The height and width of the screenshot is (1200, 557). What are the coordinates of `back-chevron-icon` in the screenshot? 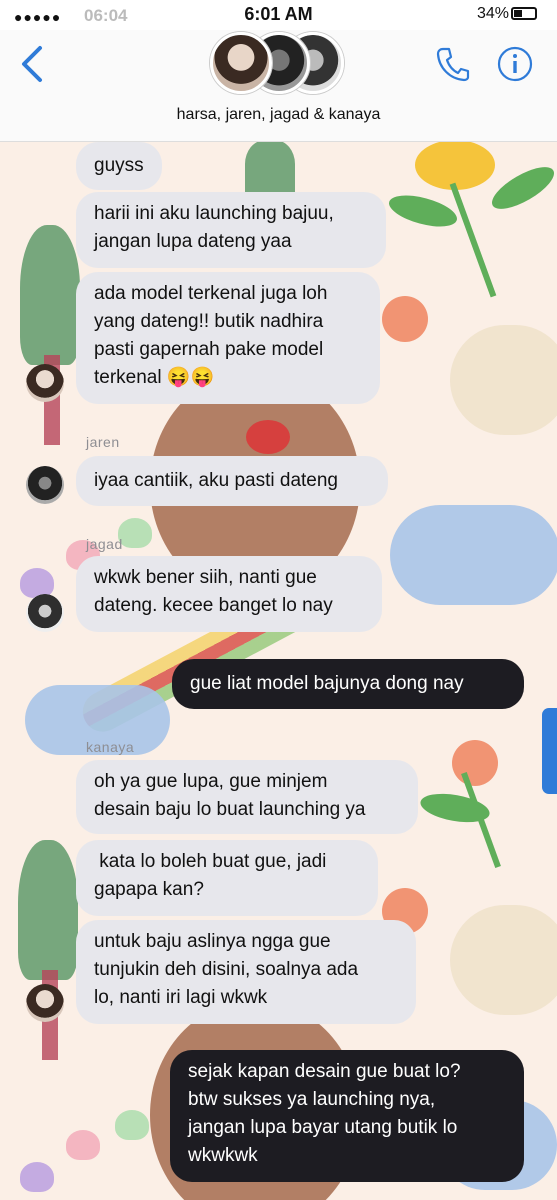 It's located at (33, 64).